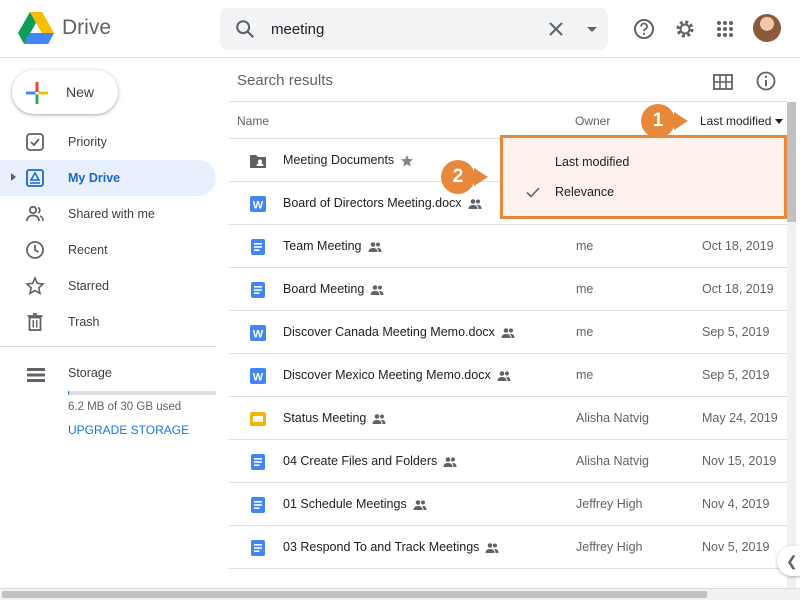  What do you see at coordinates (65, 92) in the screenshot?
I see `new-button: New` at bounding box center [65, 92].